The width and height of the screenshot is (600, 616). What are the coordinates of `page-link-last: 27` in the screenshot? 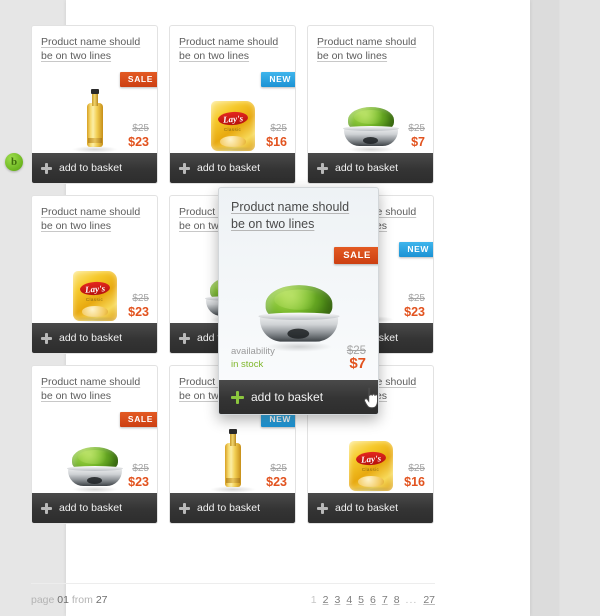 It's located at (429, 600).